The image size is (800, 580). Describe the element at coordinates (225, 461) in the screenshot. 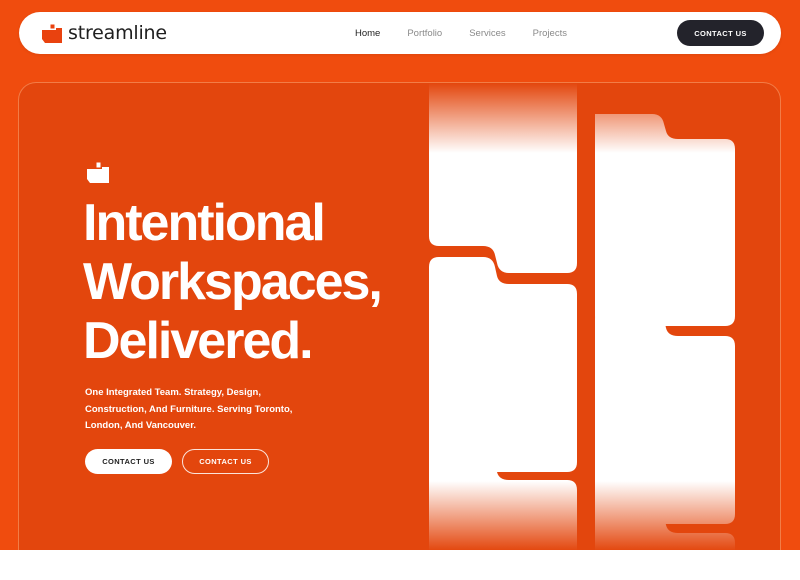

I see `hero-contact-outline-button: CONTACT US` at that location.